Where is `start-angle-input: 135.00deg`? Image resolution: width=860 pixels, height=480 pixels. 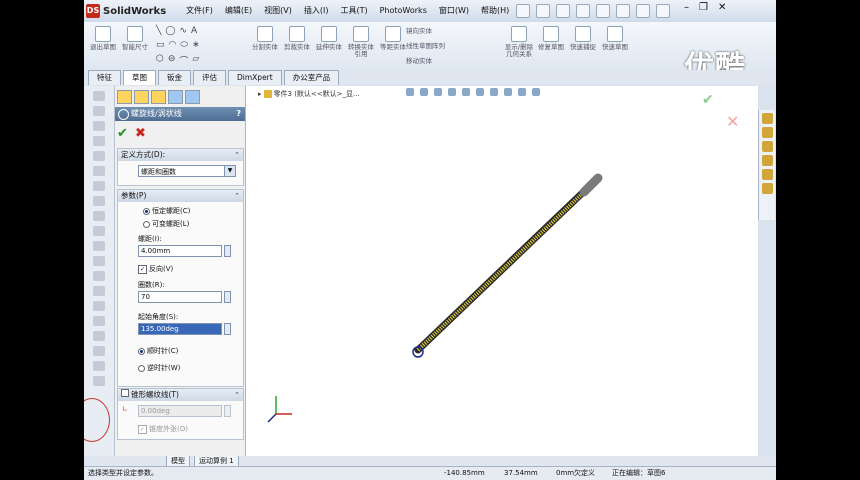
start-angle-input: 135.00deg is located at coordinates (180, 329).